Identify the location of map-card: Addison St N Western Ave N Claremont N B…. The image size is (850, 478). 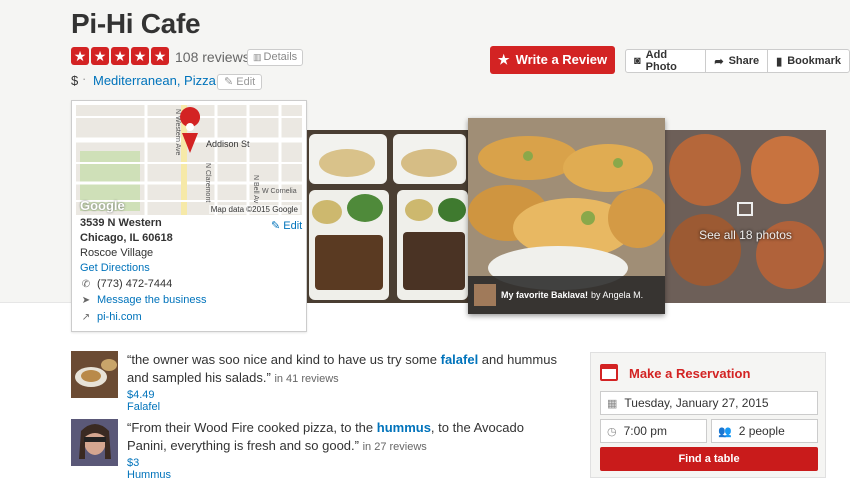
(189, 216).